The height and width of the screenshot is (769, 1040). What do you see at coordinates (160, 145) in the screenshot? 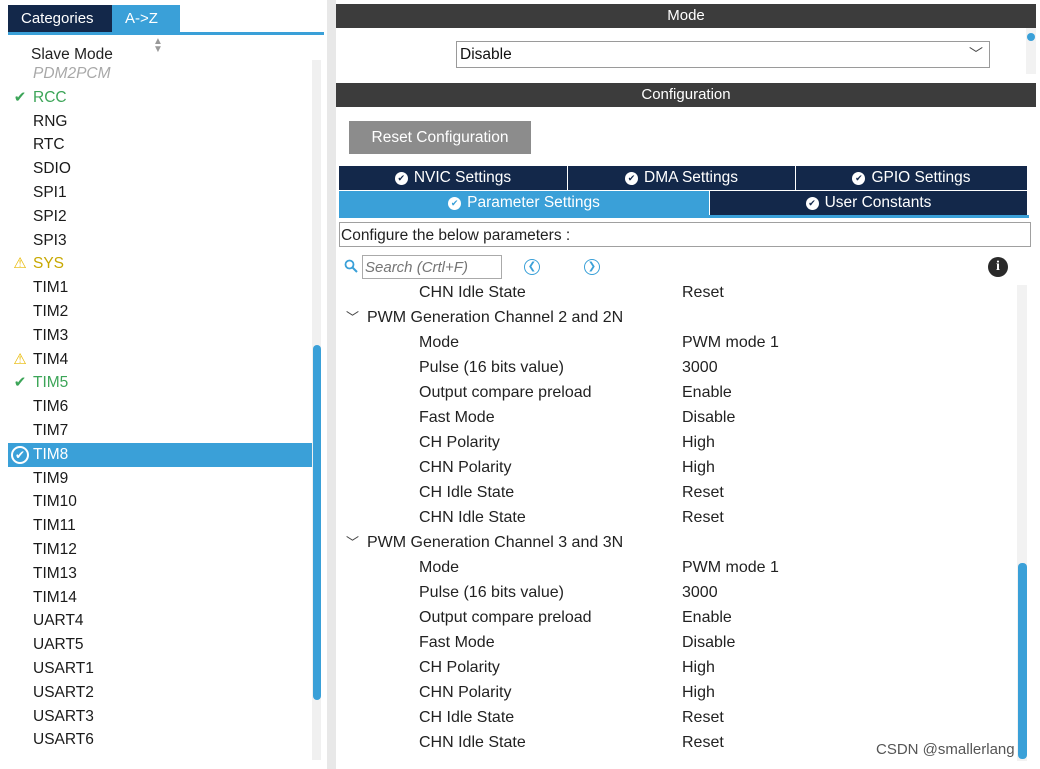
I see `peripheral-item-rtc: RTC` at bounding box center [160, 145].